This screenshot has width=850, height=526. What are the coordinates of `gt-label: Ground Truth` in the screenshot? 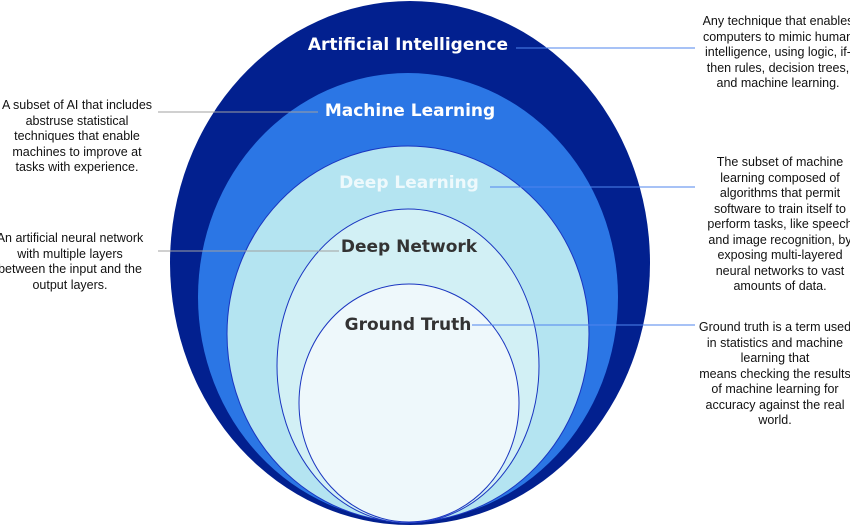 It's located at (408, 325).